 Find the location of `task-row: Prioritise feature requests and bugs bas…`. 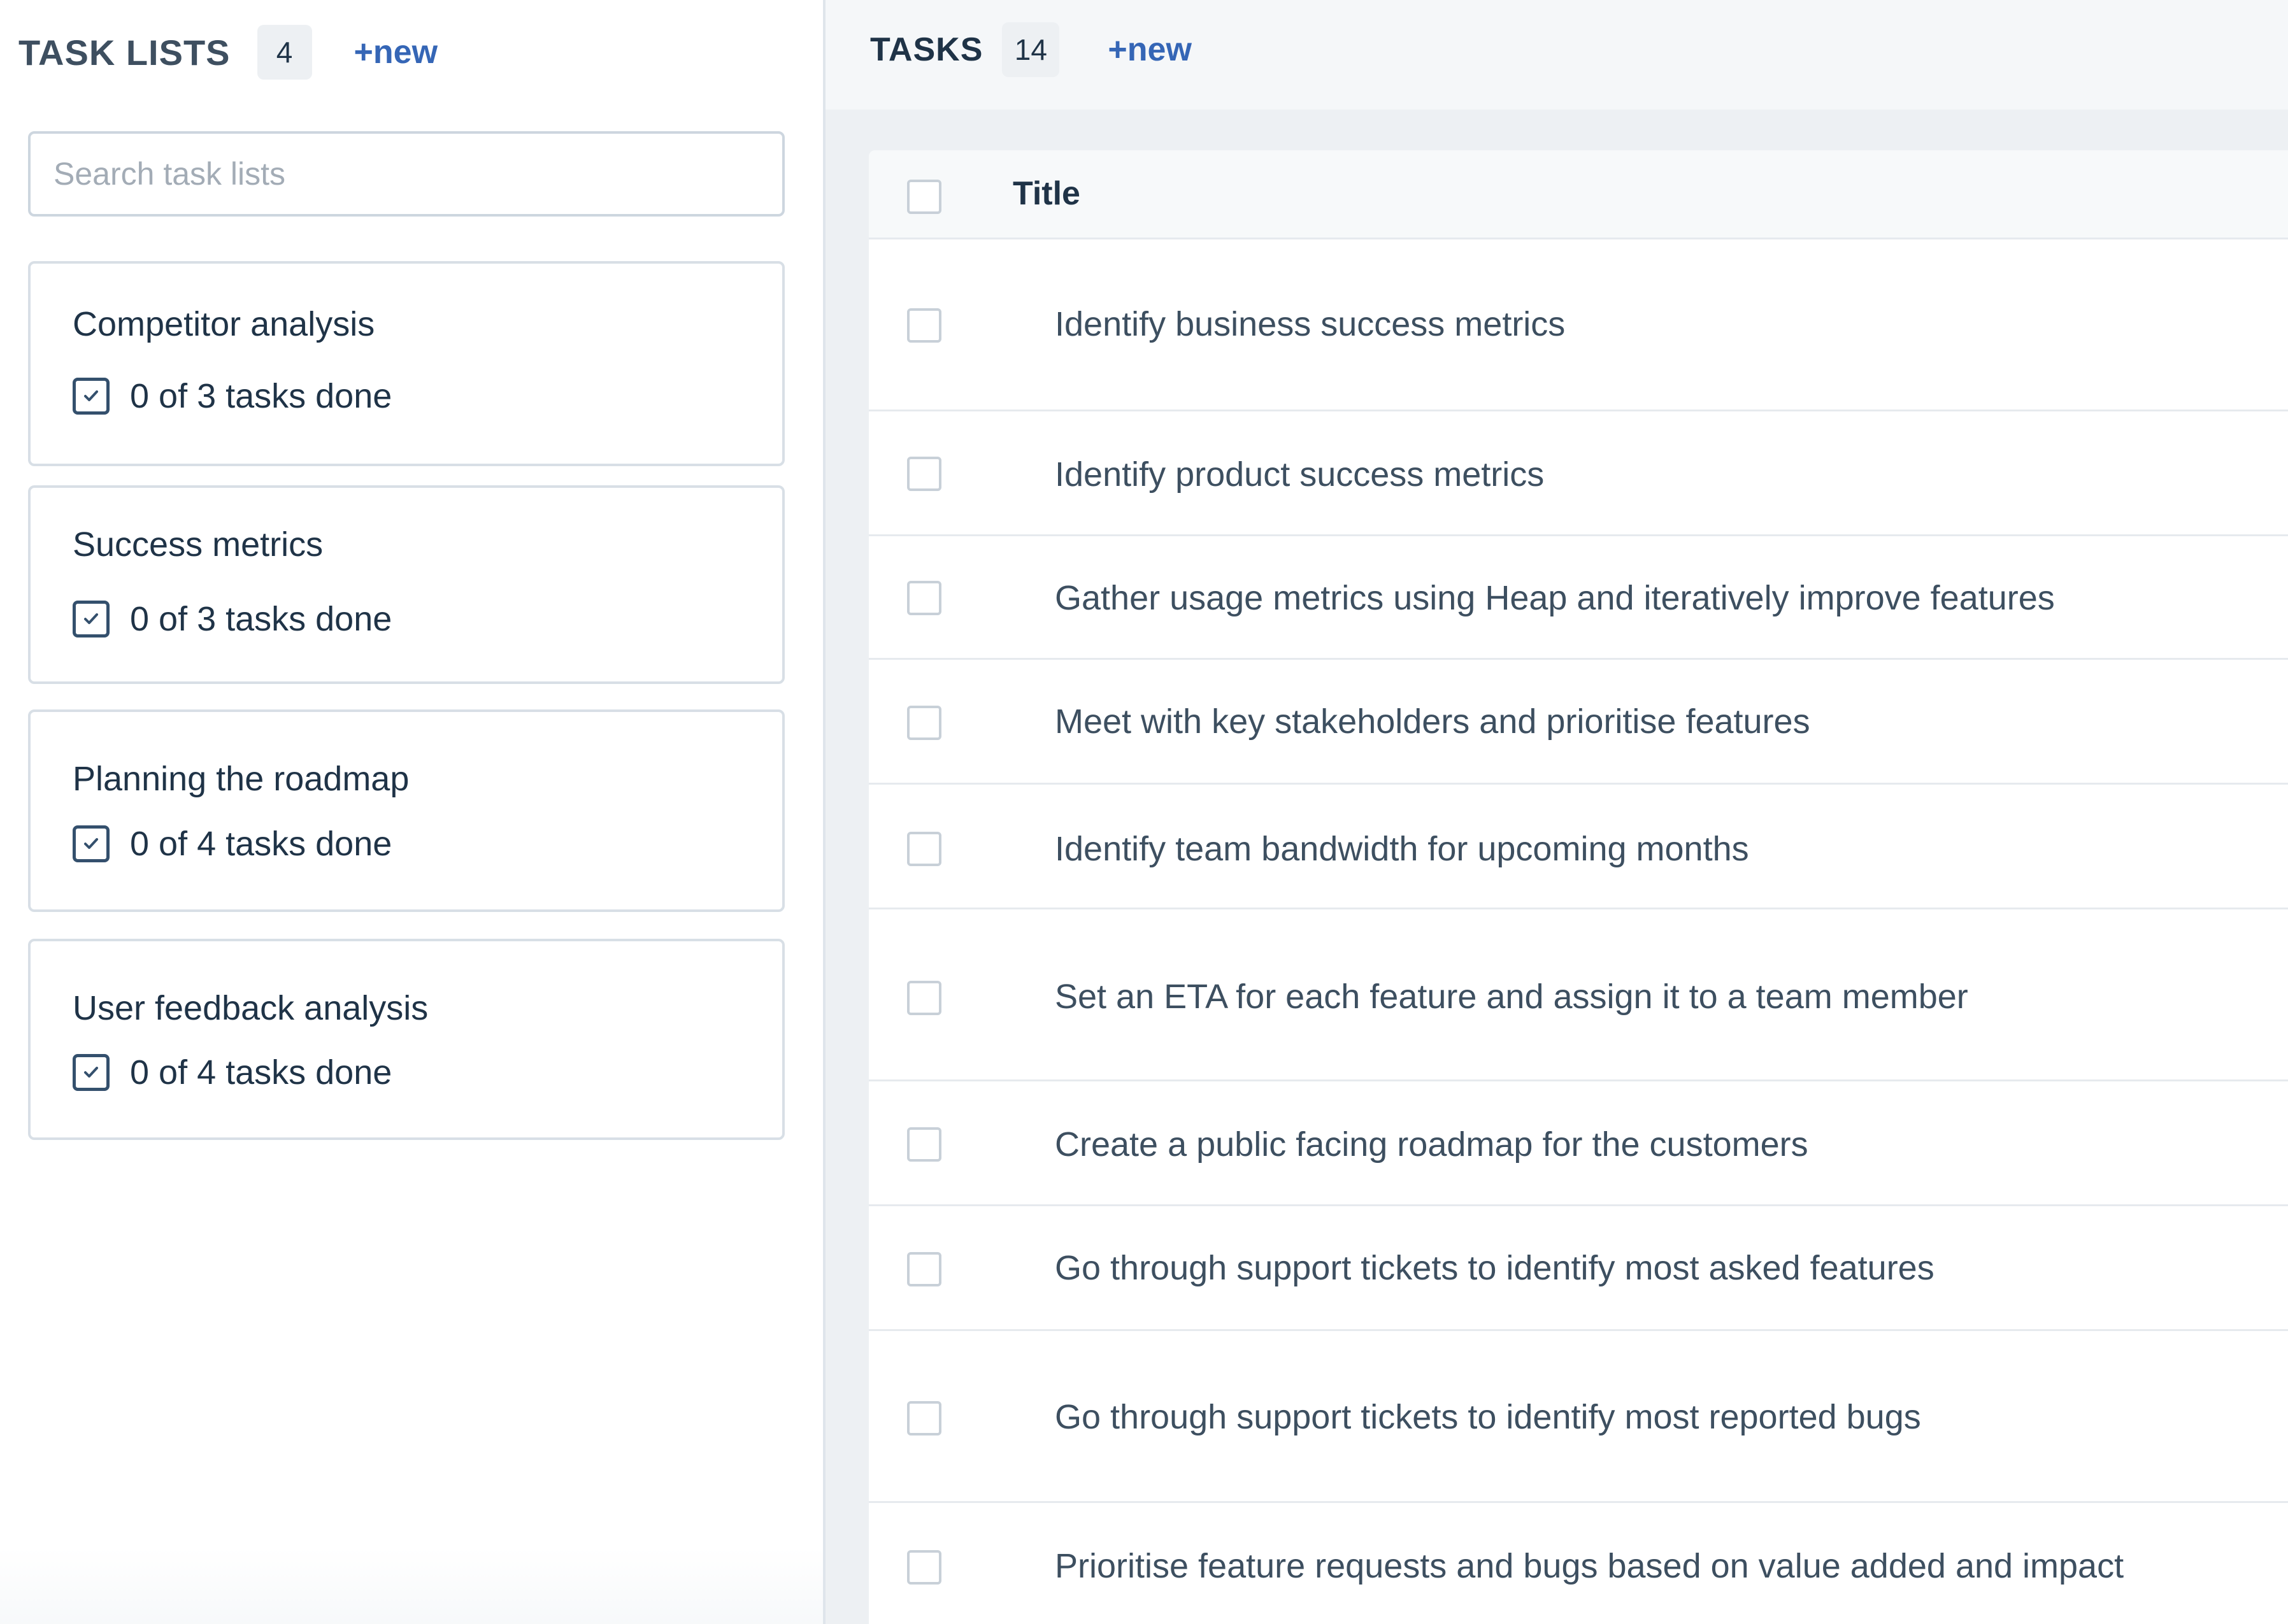

task-row: Prioritise feature requests and bugs bas… is located at coordinates (1579, 1563).